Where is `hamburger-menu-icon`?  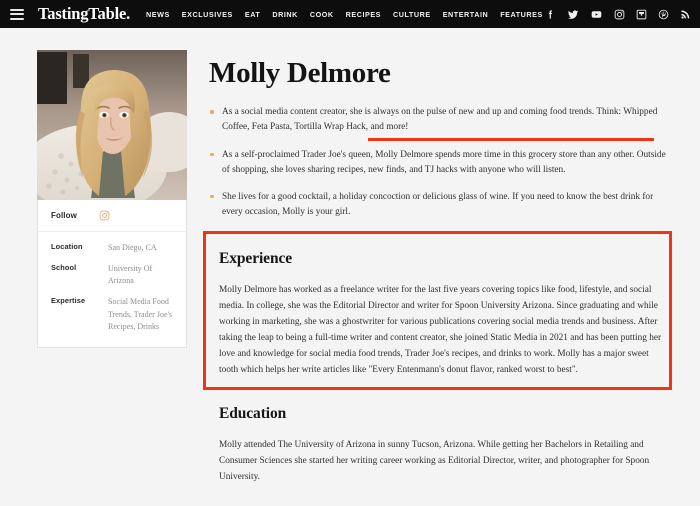
hamburger-menu-icon is located at coordinates (17, 14).